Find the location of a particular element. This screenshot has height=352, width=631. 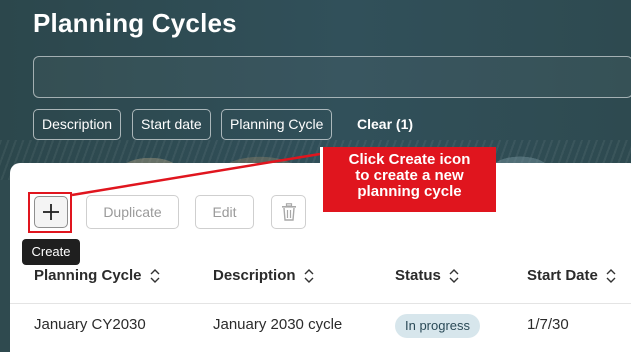

header-divider is located at coordinates (320, 303).